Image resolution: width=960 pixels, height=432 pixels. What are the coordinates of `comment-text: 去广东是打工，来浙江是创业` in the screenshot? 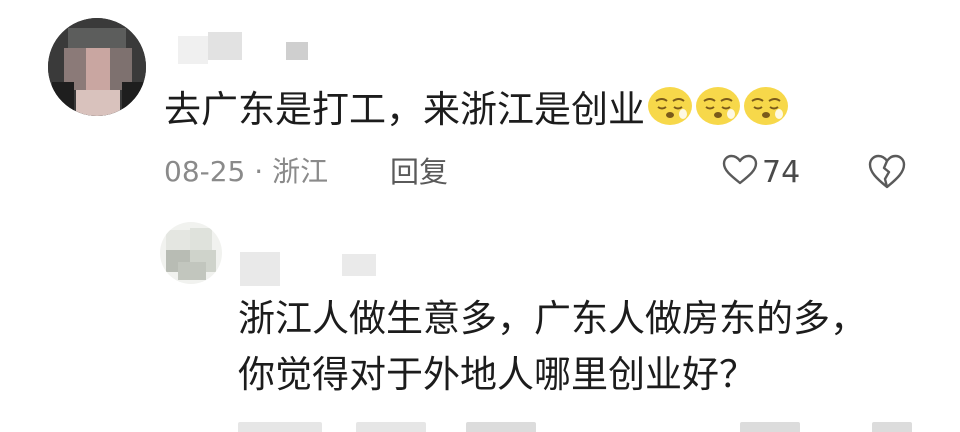 It's located at (476, 111).